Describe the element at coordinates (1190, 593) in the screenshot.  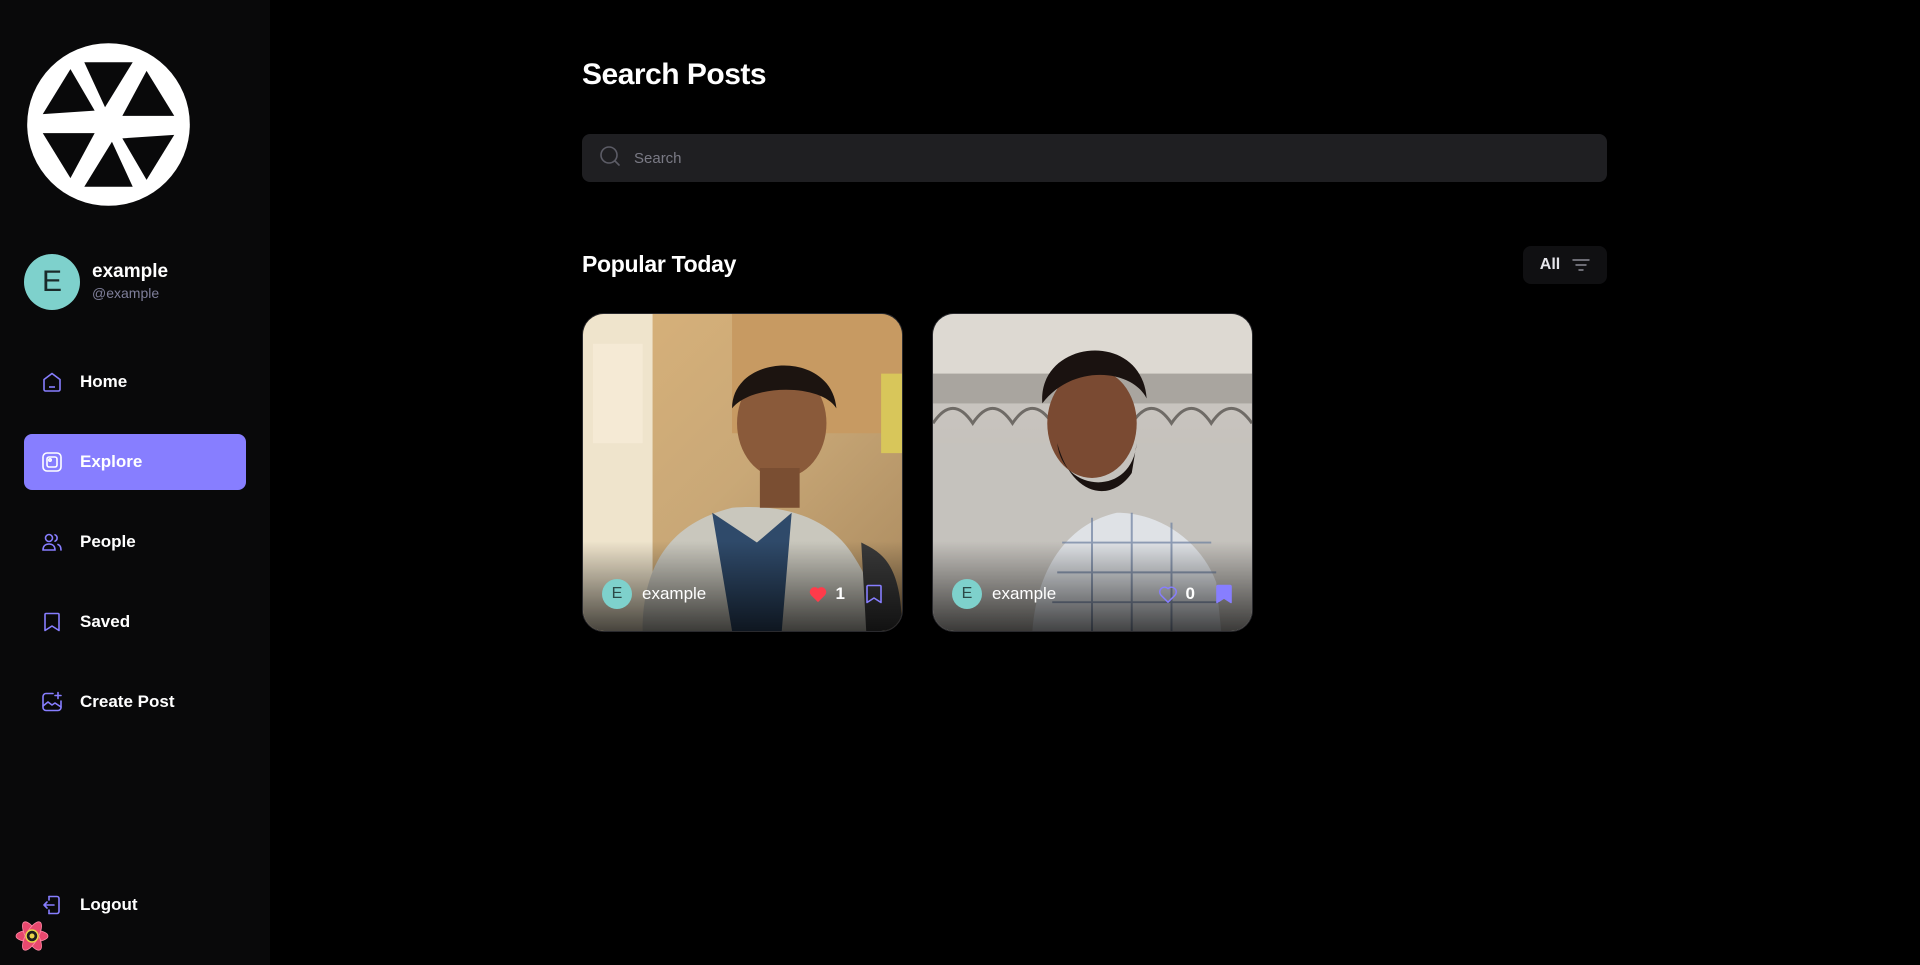
I see `like-count: 0` at that location.